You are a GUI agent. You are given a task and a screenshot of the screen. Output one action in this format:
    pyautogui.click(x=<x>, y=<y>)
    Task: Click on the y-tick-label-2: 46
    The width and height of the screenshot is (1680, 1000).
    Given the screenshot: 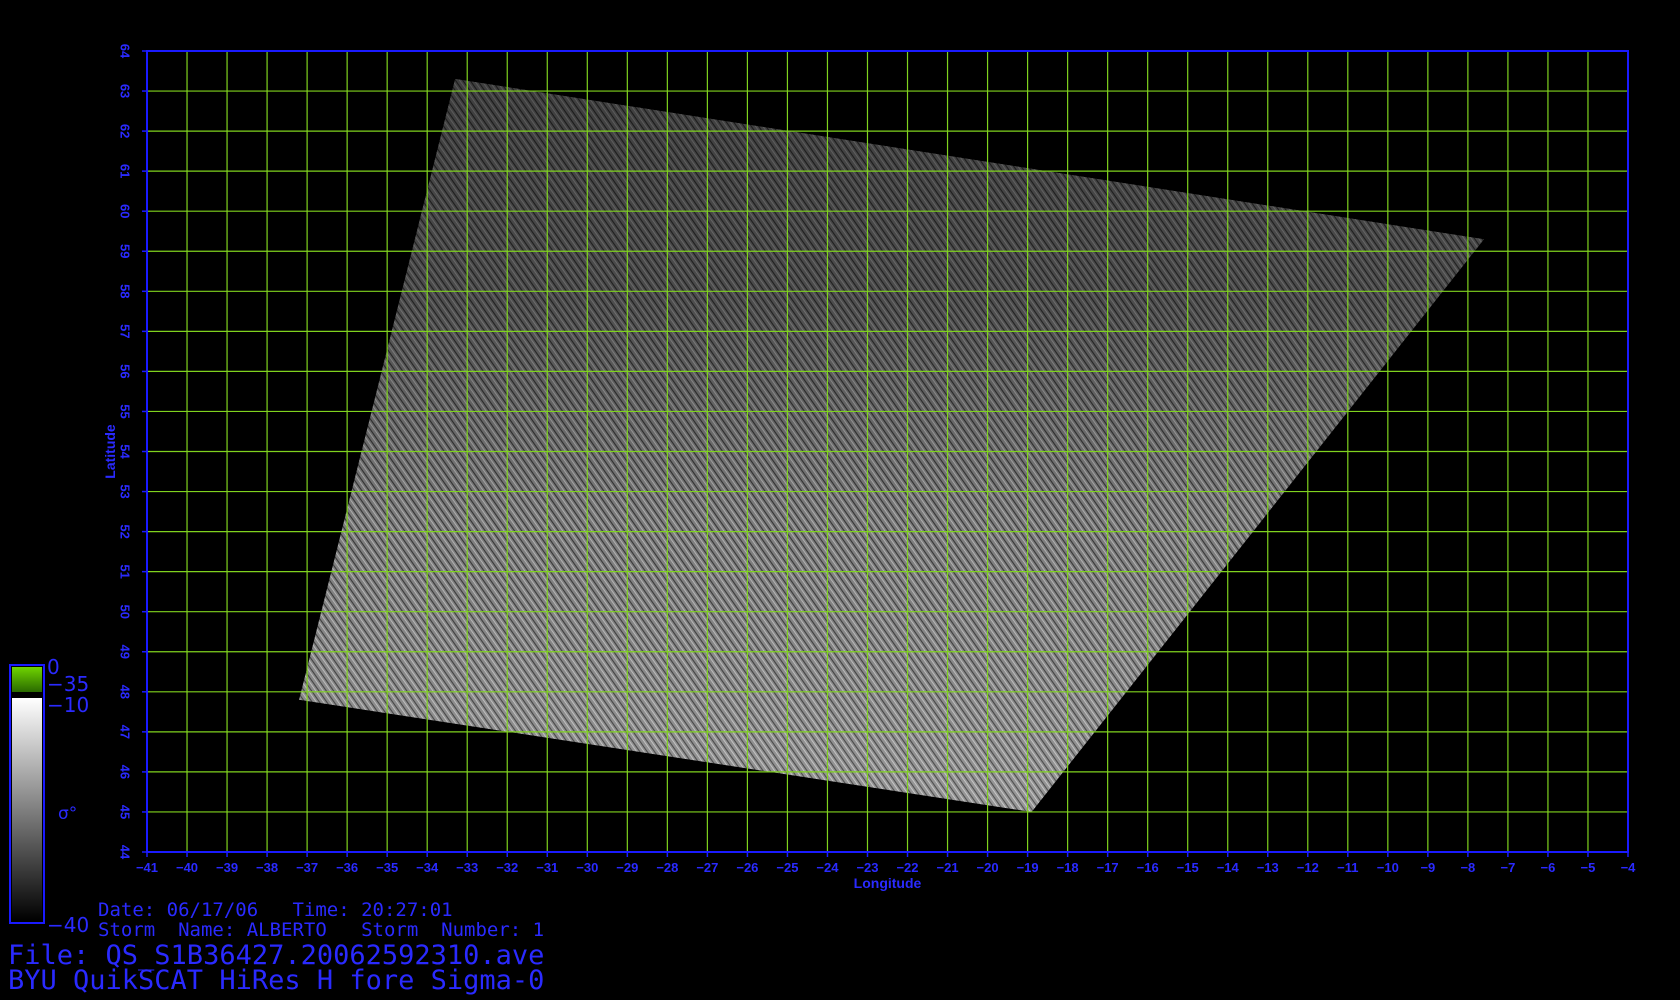 What is the action you would take?
    pyautogui.click(x=125, y=772)
    